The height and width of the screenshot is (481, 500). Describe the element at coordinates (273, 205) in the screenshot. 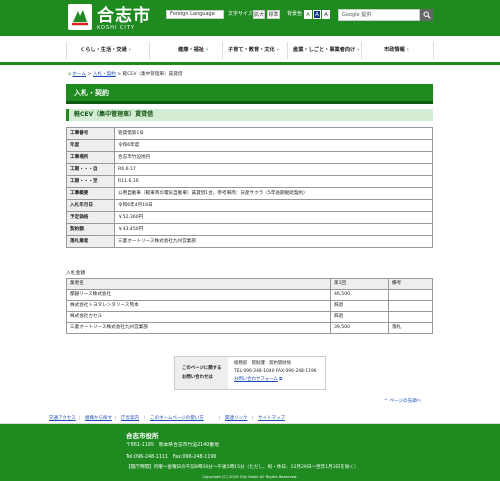

I see `row-value: 令和6年4月18日` at that location.